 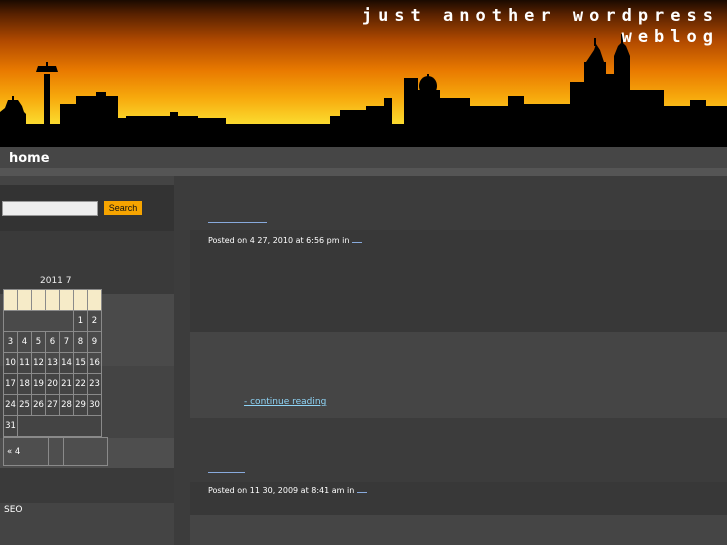 What do you see at coordinates (80, 363) in the screenshot?
I see `calendar-day: 15` at bounding box center [80, 363].